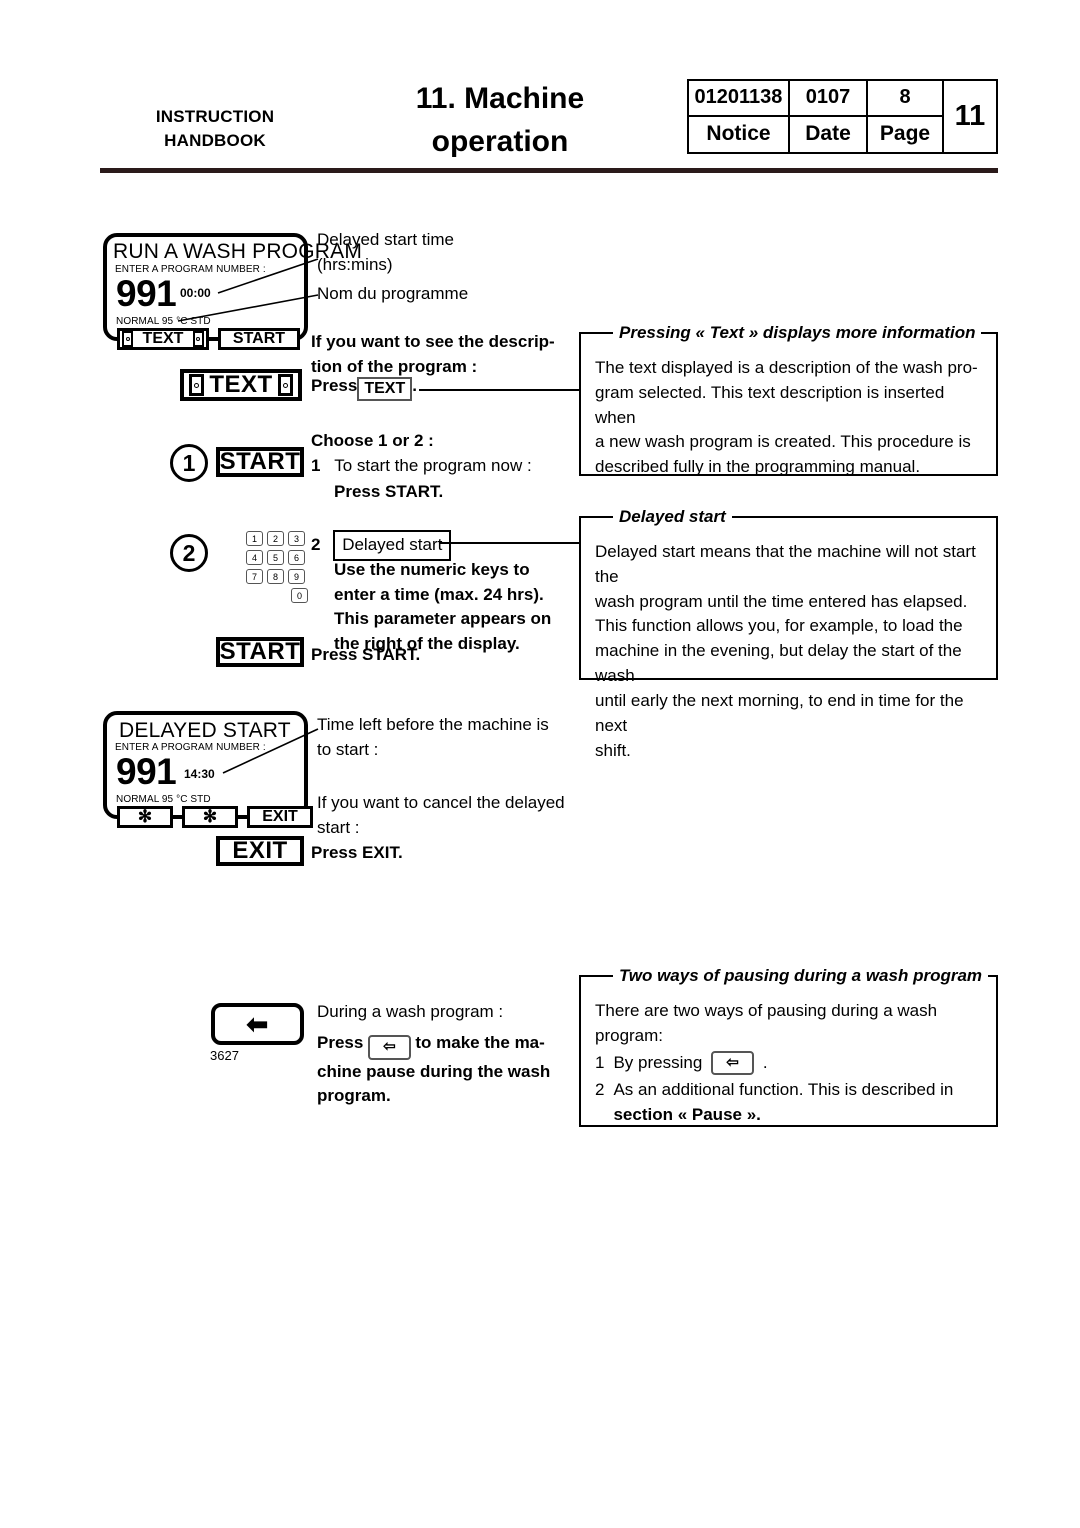 This screenshot has height=1528, width=1080. Describe the element at coordinates (385, 239) in the screenshot. I see `display-run-time-label-line1: Delayed start time` at that location.